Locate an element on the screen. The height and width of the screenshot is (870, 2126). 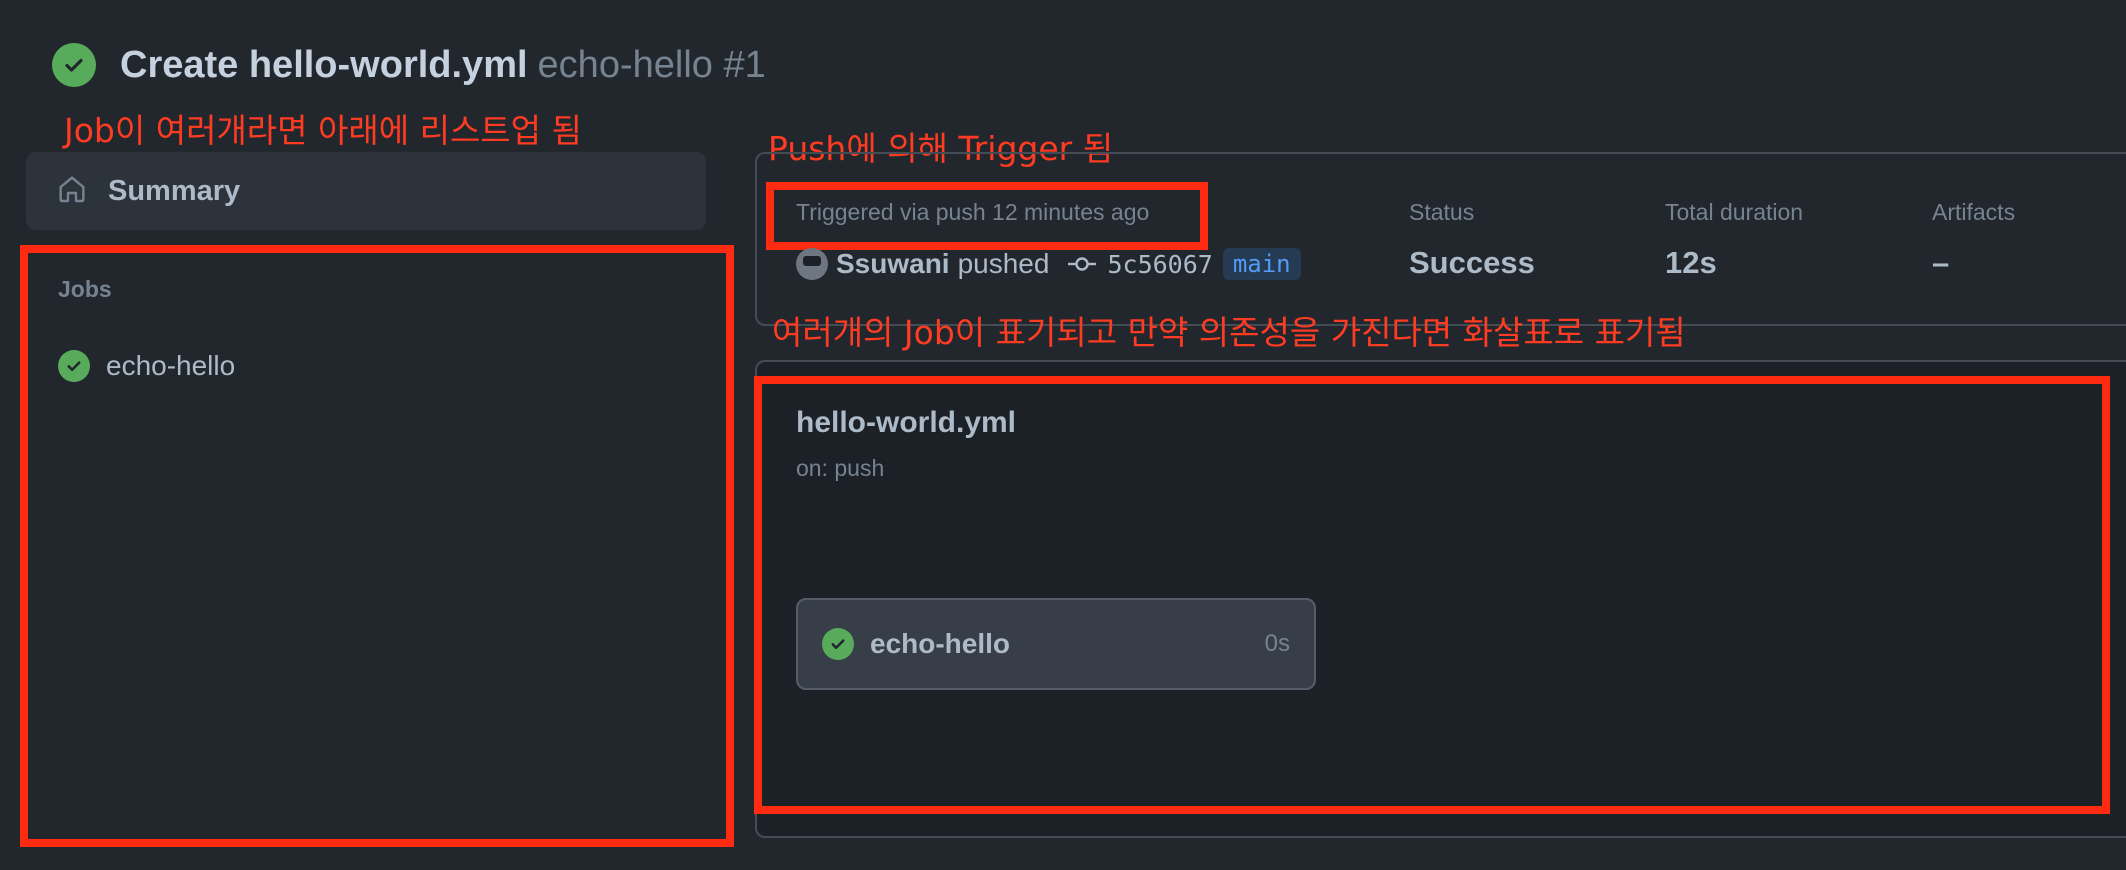
artifacts-label: Artifacts is located at coordinates (1974, 212).